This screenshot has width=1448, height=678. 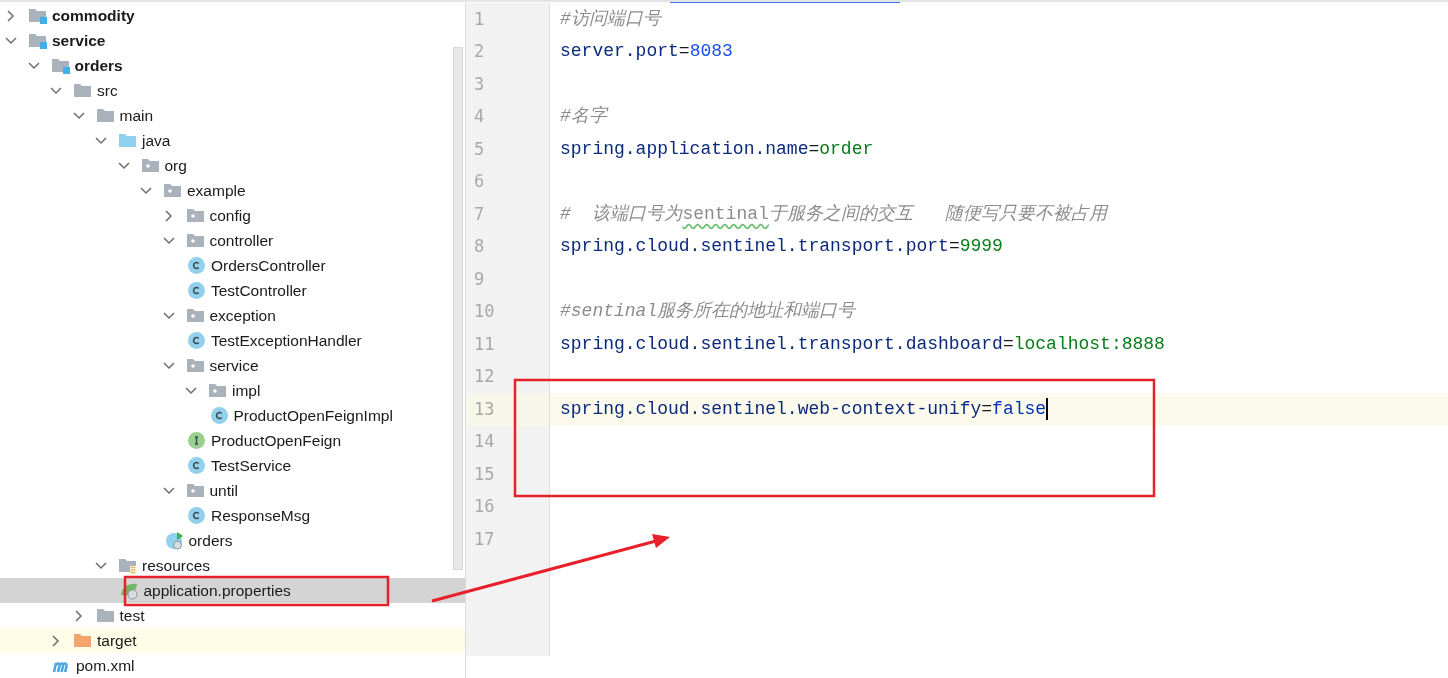 What do you see at coordinates (508, 116) in the screenshot?
I see `line-number: 4` at bounding box center [508, 116].